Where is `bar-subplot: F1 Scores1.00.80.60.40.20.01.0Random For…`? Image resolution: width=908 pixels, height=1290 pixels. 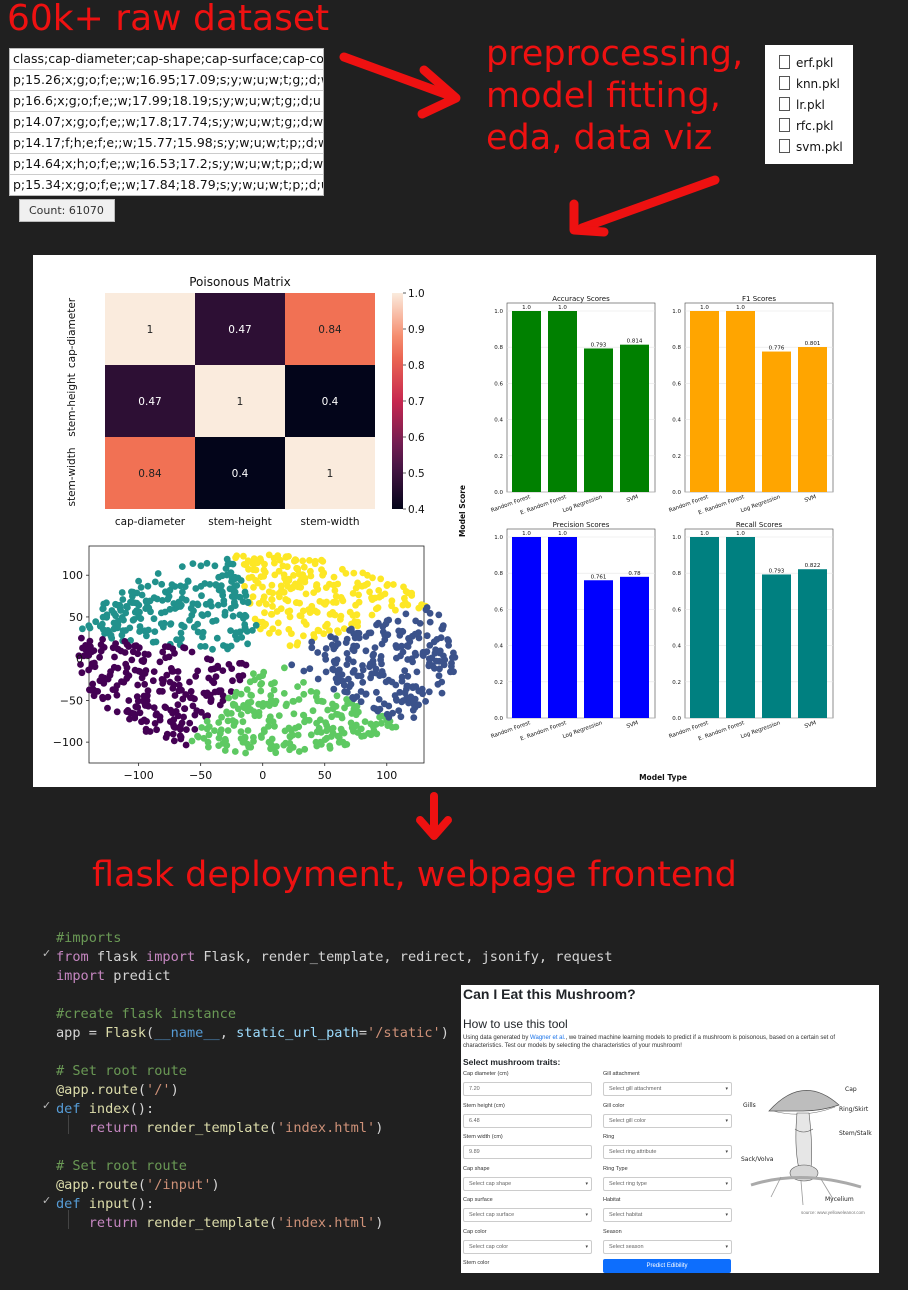 bar-subplot: F1 Scores1.00.80.60.40.20.01.0Random For… is located at coordinates (751, 405).